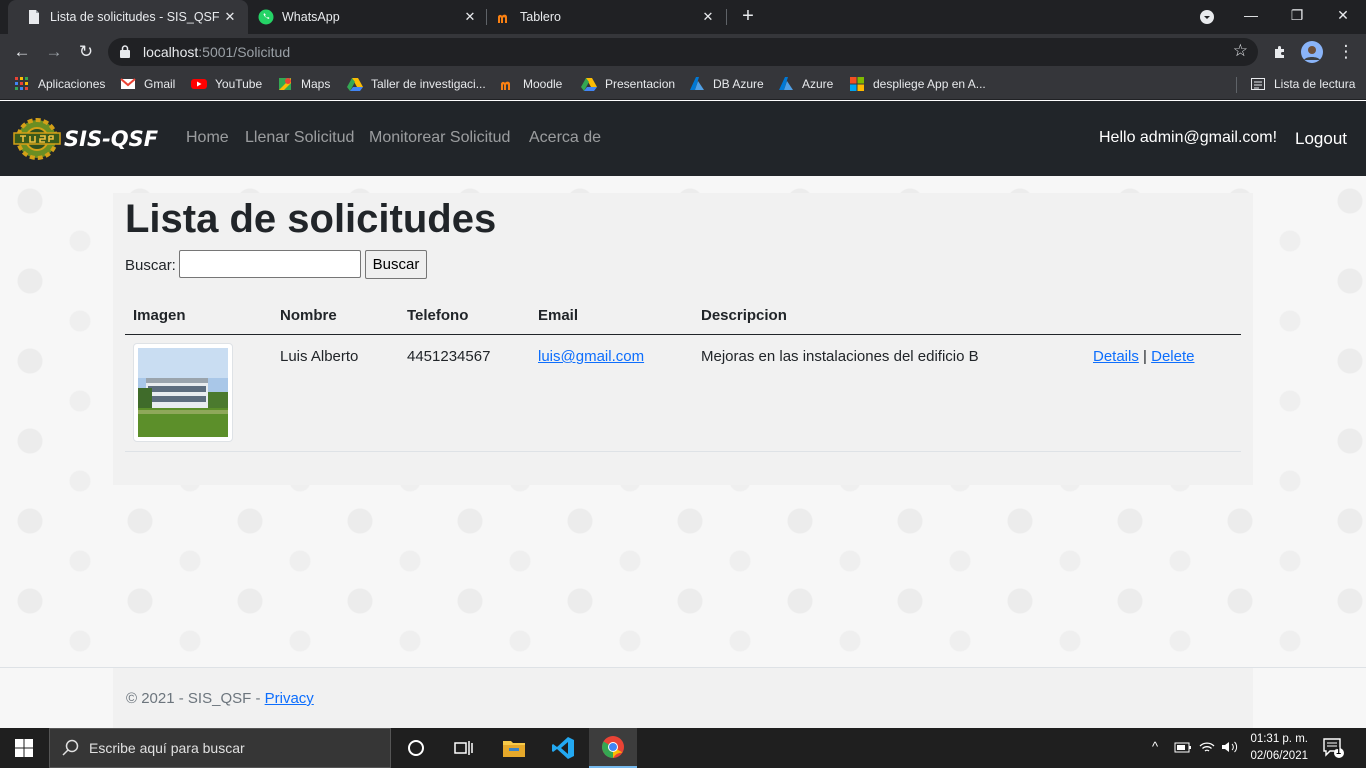 The image size is (1366, 768). What do you see at coordinates (857, 84) in the screenshot?
I see `microsoft-icon` at bounding box center [857, 84].